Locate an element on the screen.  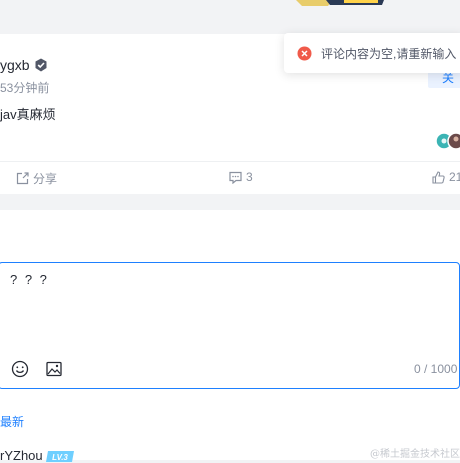
post-author-name: ygxb is located at coordinates (15, 65).